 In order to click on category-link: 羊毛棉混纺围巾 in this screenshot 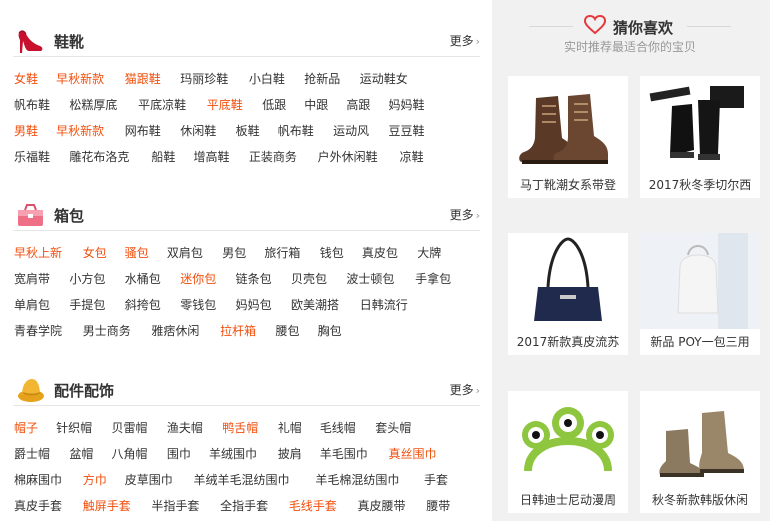, I will do `click(357, 479)`.